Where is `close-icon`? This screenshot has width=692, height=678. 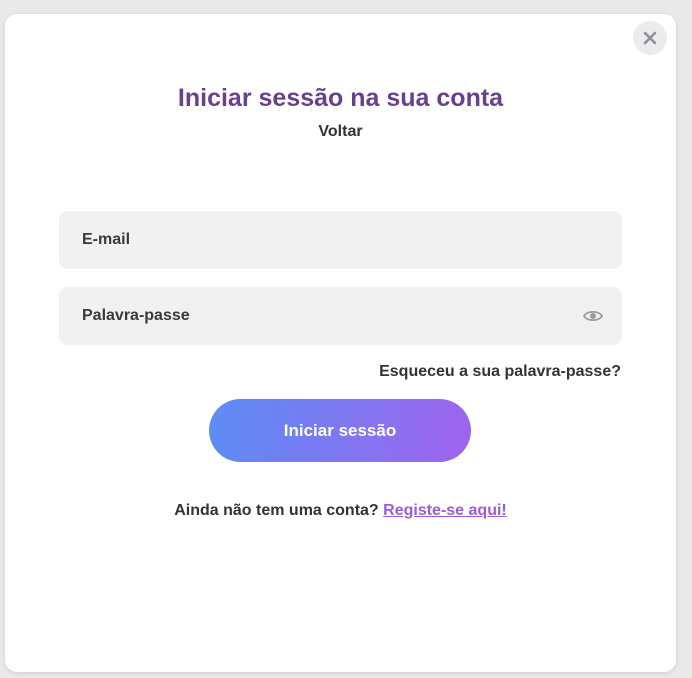 close-icon is located at coordinates (650, 38).